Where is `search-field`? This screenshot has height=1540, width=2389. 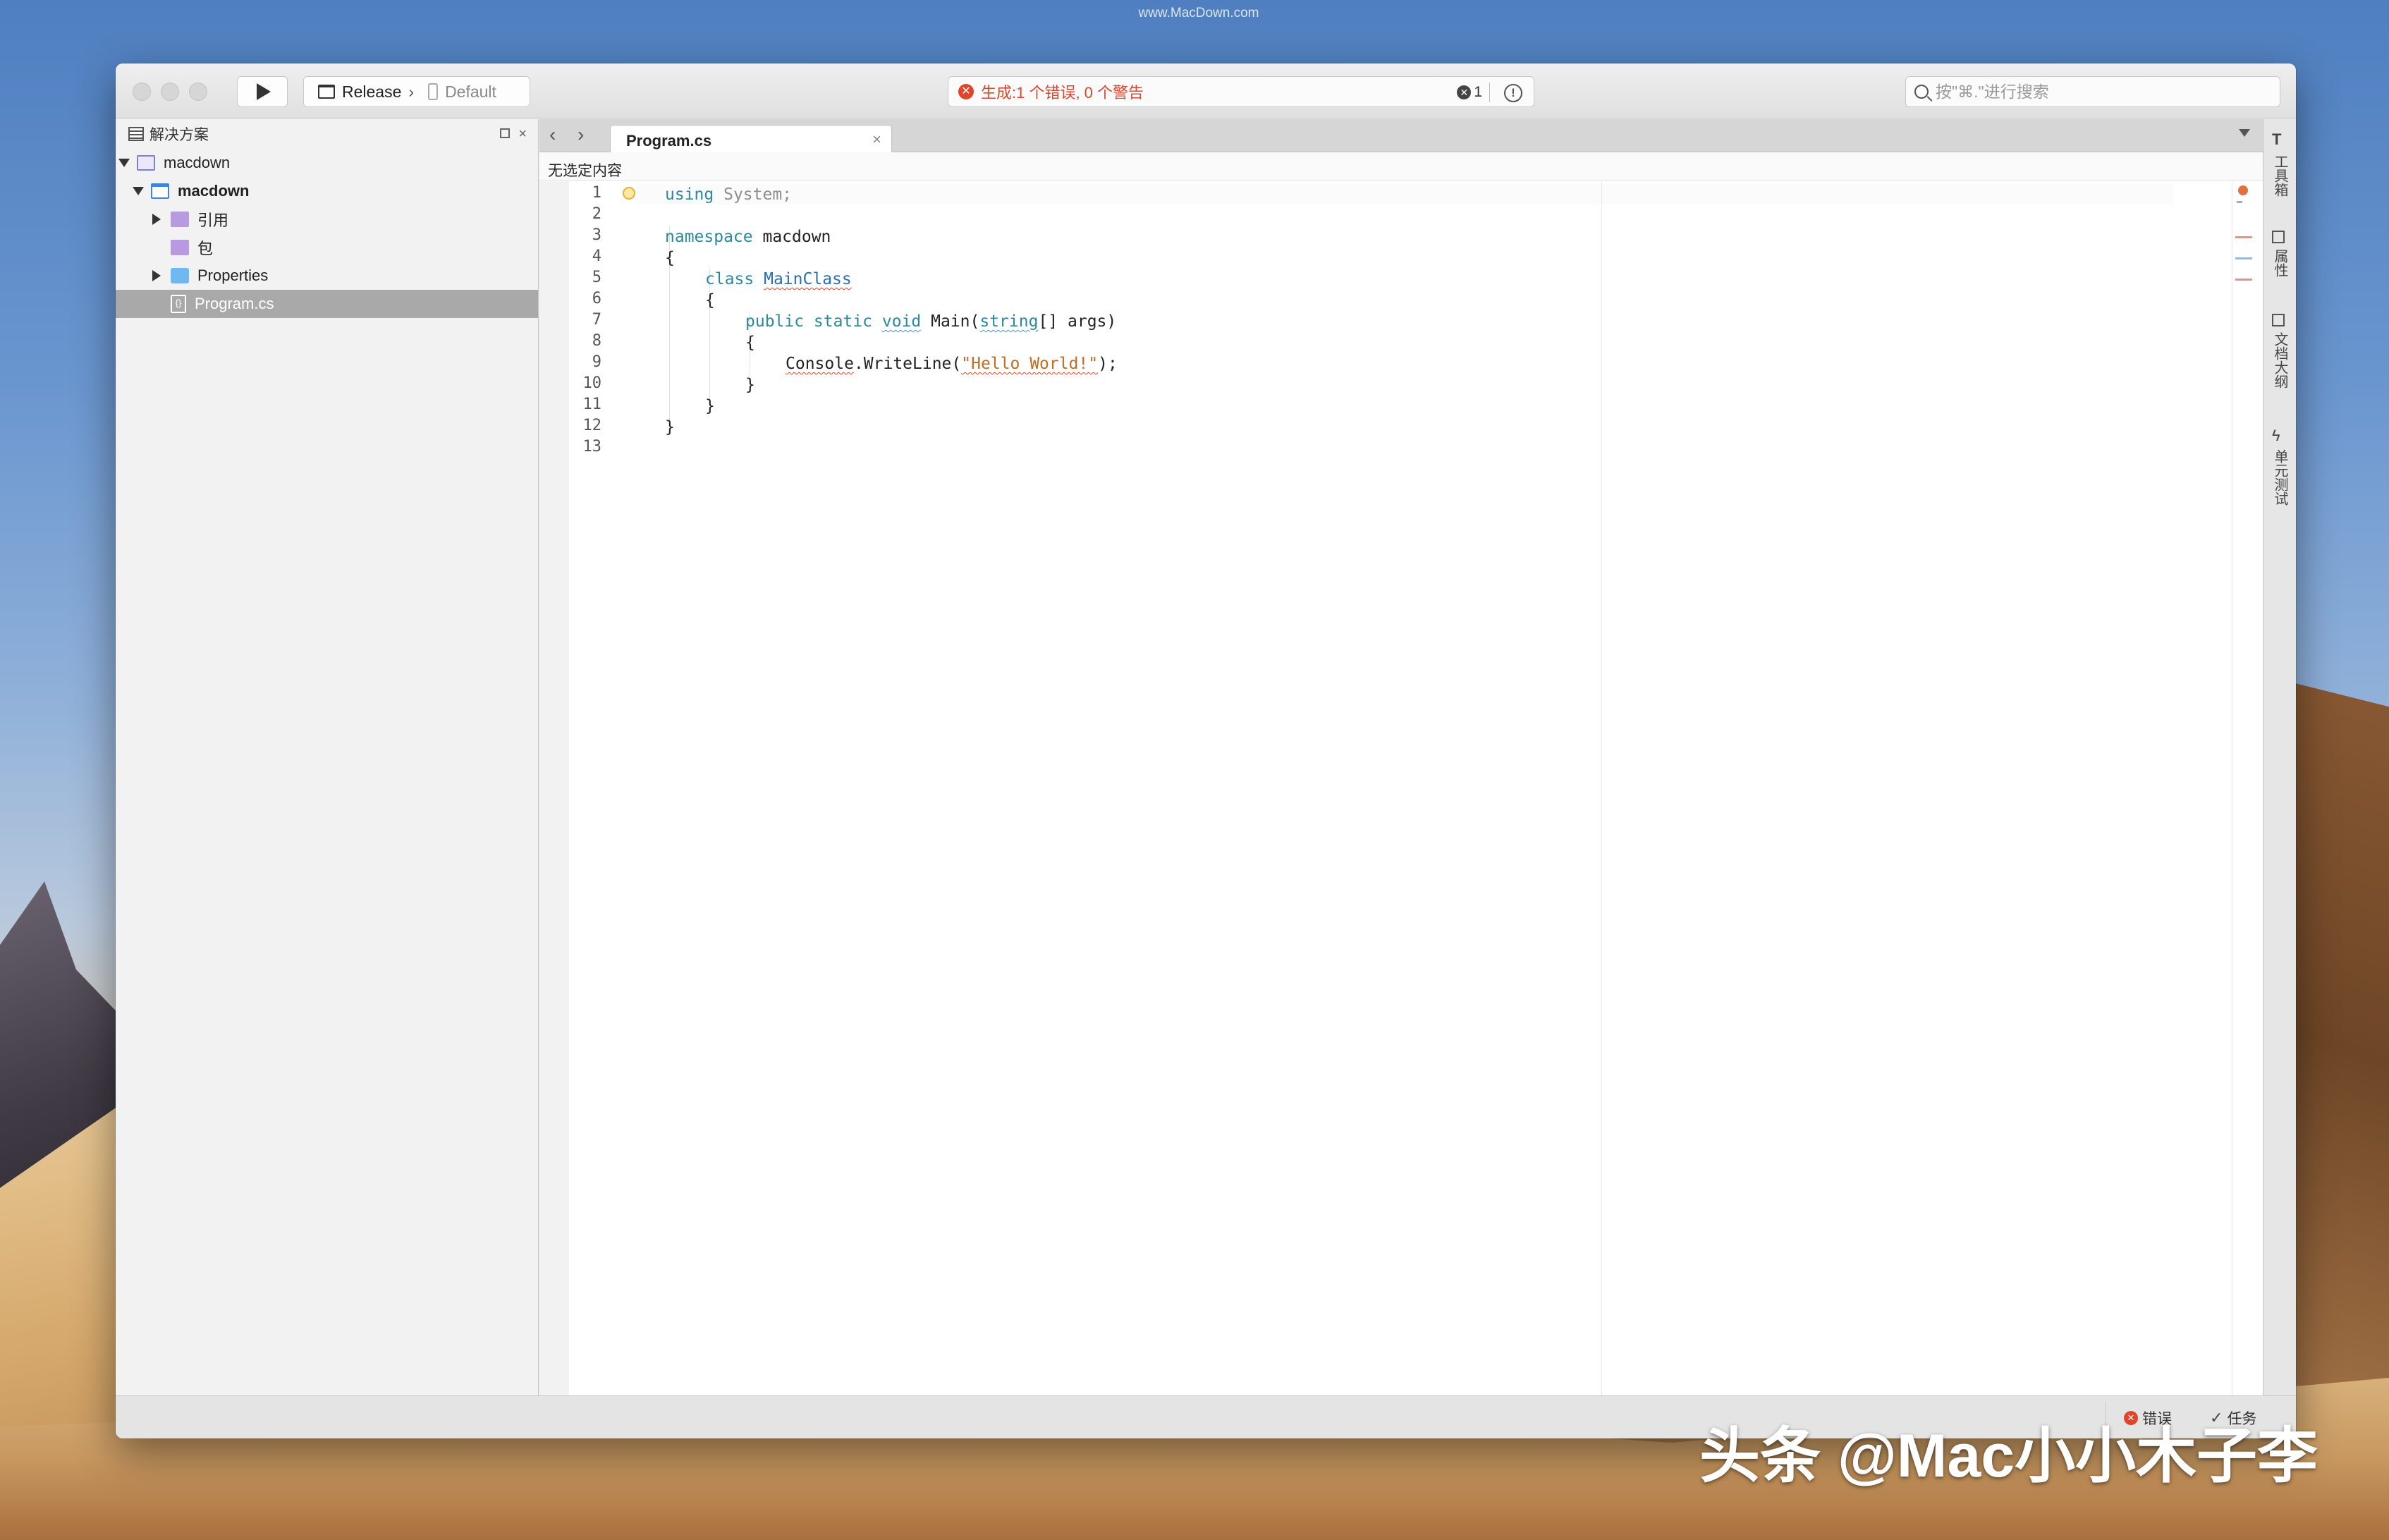 search-field is located at coordinates (2092, 92).